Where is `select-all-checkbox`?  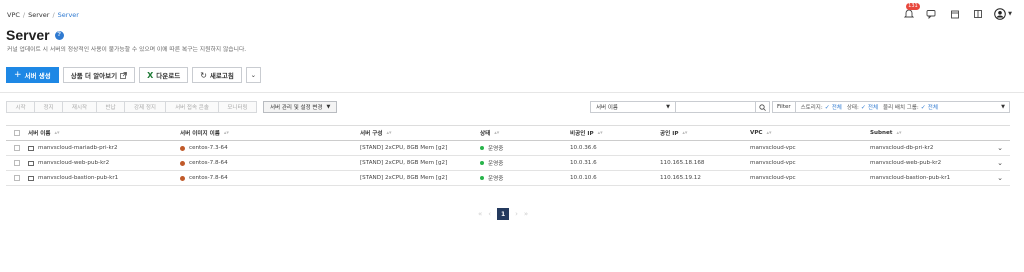 select-all-checkbox is located at coordinates (17, 133).